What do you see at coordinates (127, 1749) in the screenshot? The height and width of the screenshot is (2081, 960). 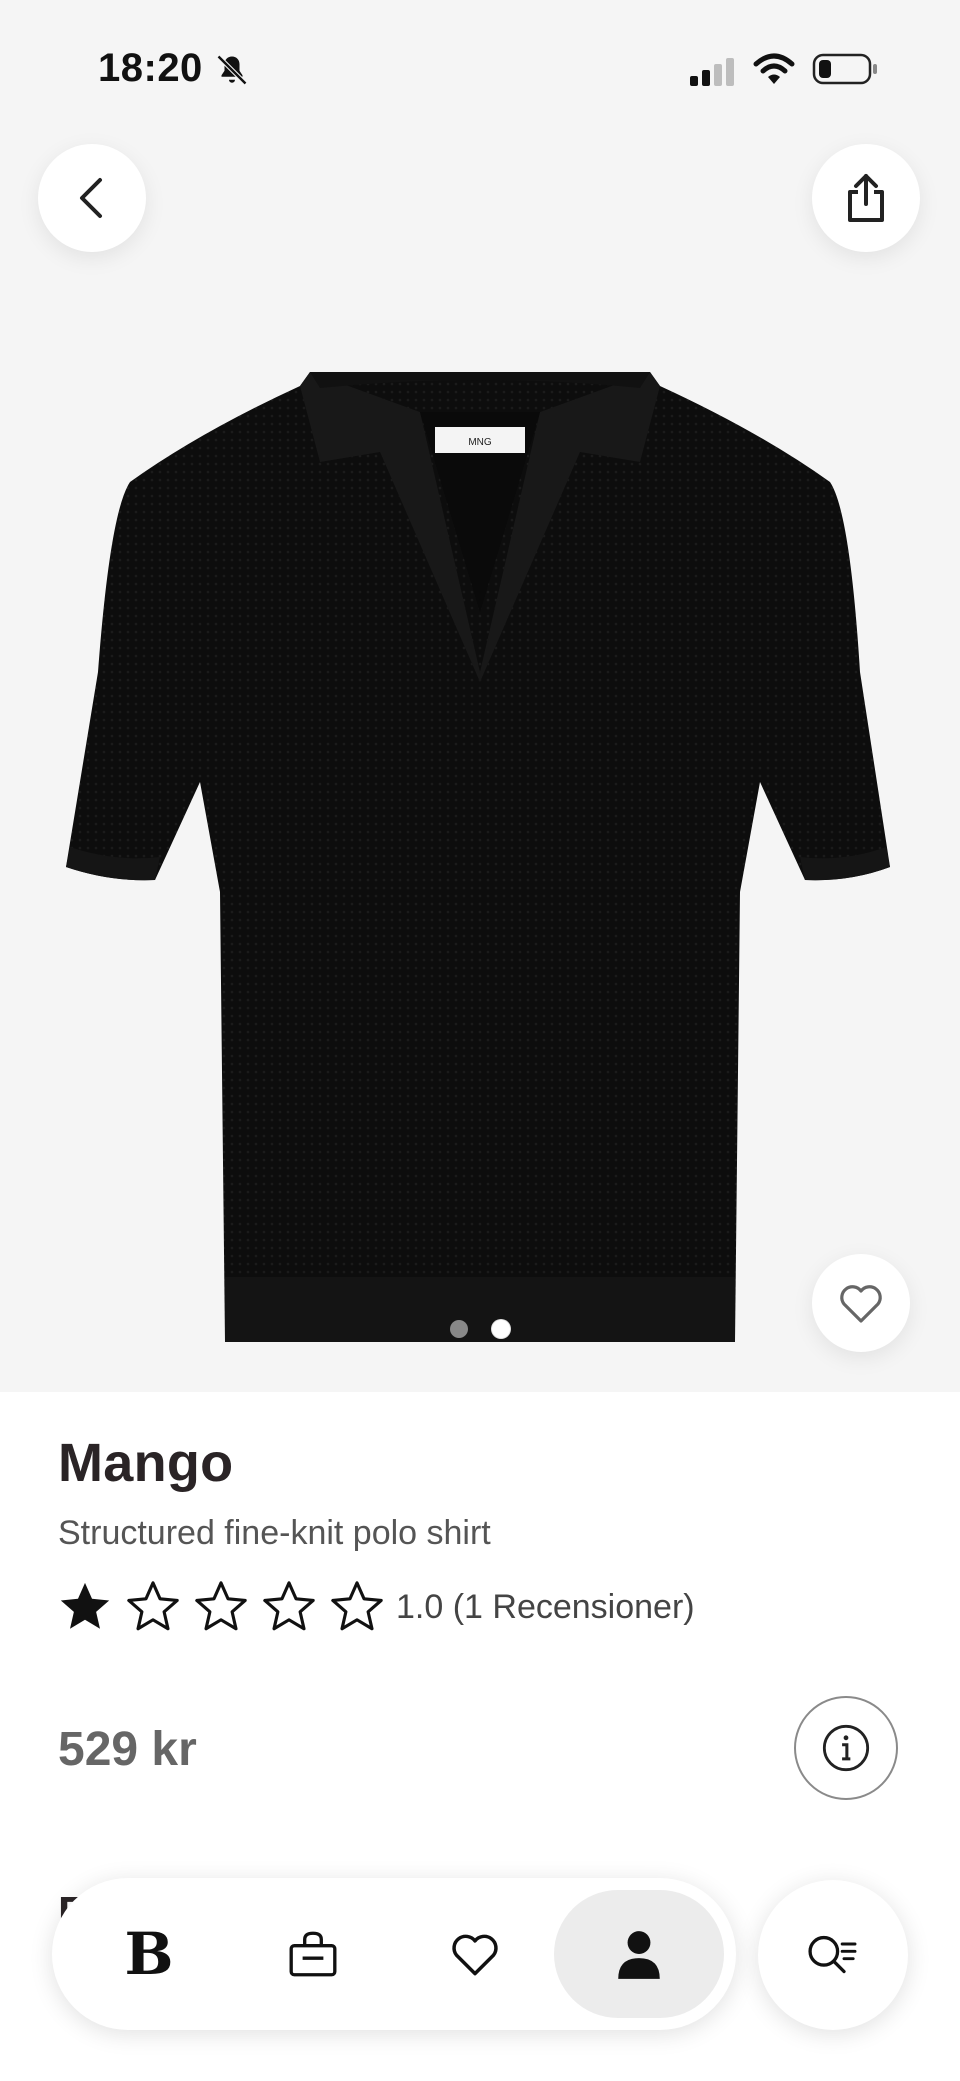 I see `product-price: 529 kr` at bounding box center [127, 1749].